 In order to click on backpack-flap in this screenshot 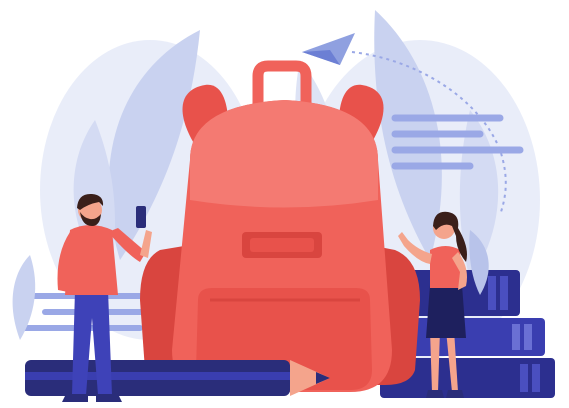, I will do `click(284, 154)`.